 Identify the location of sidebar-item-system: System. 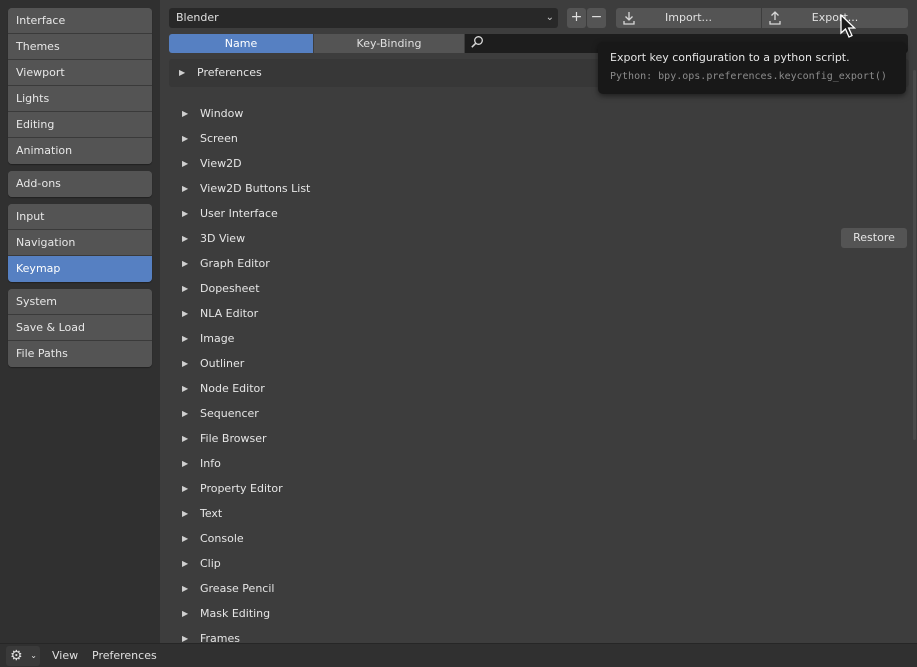
(80, 302).